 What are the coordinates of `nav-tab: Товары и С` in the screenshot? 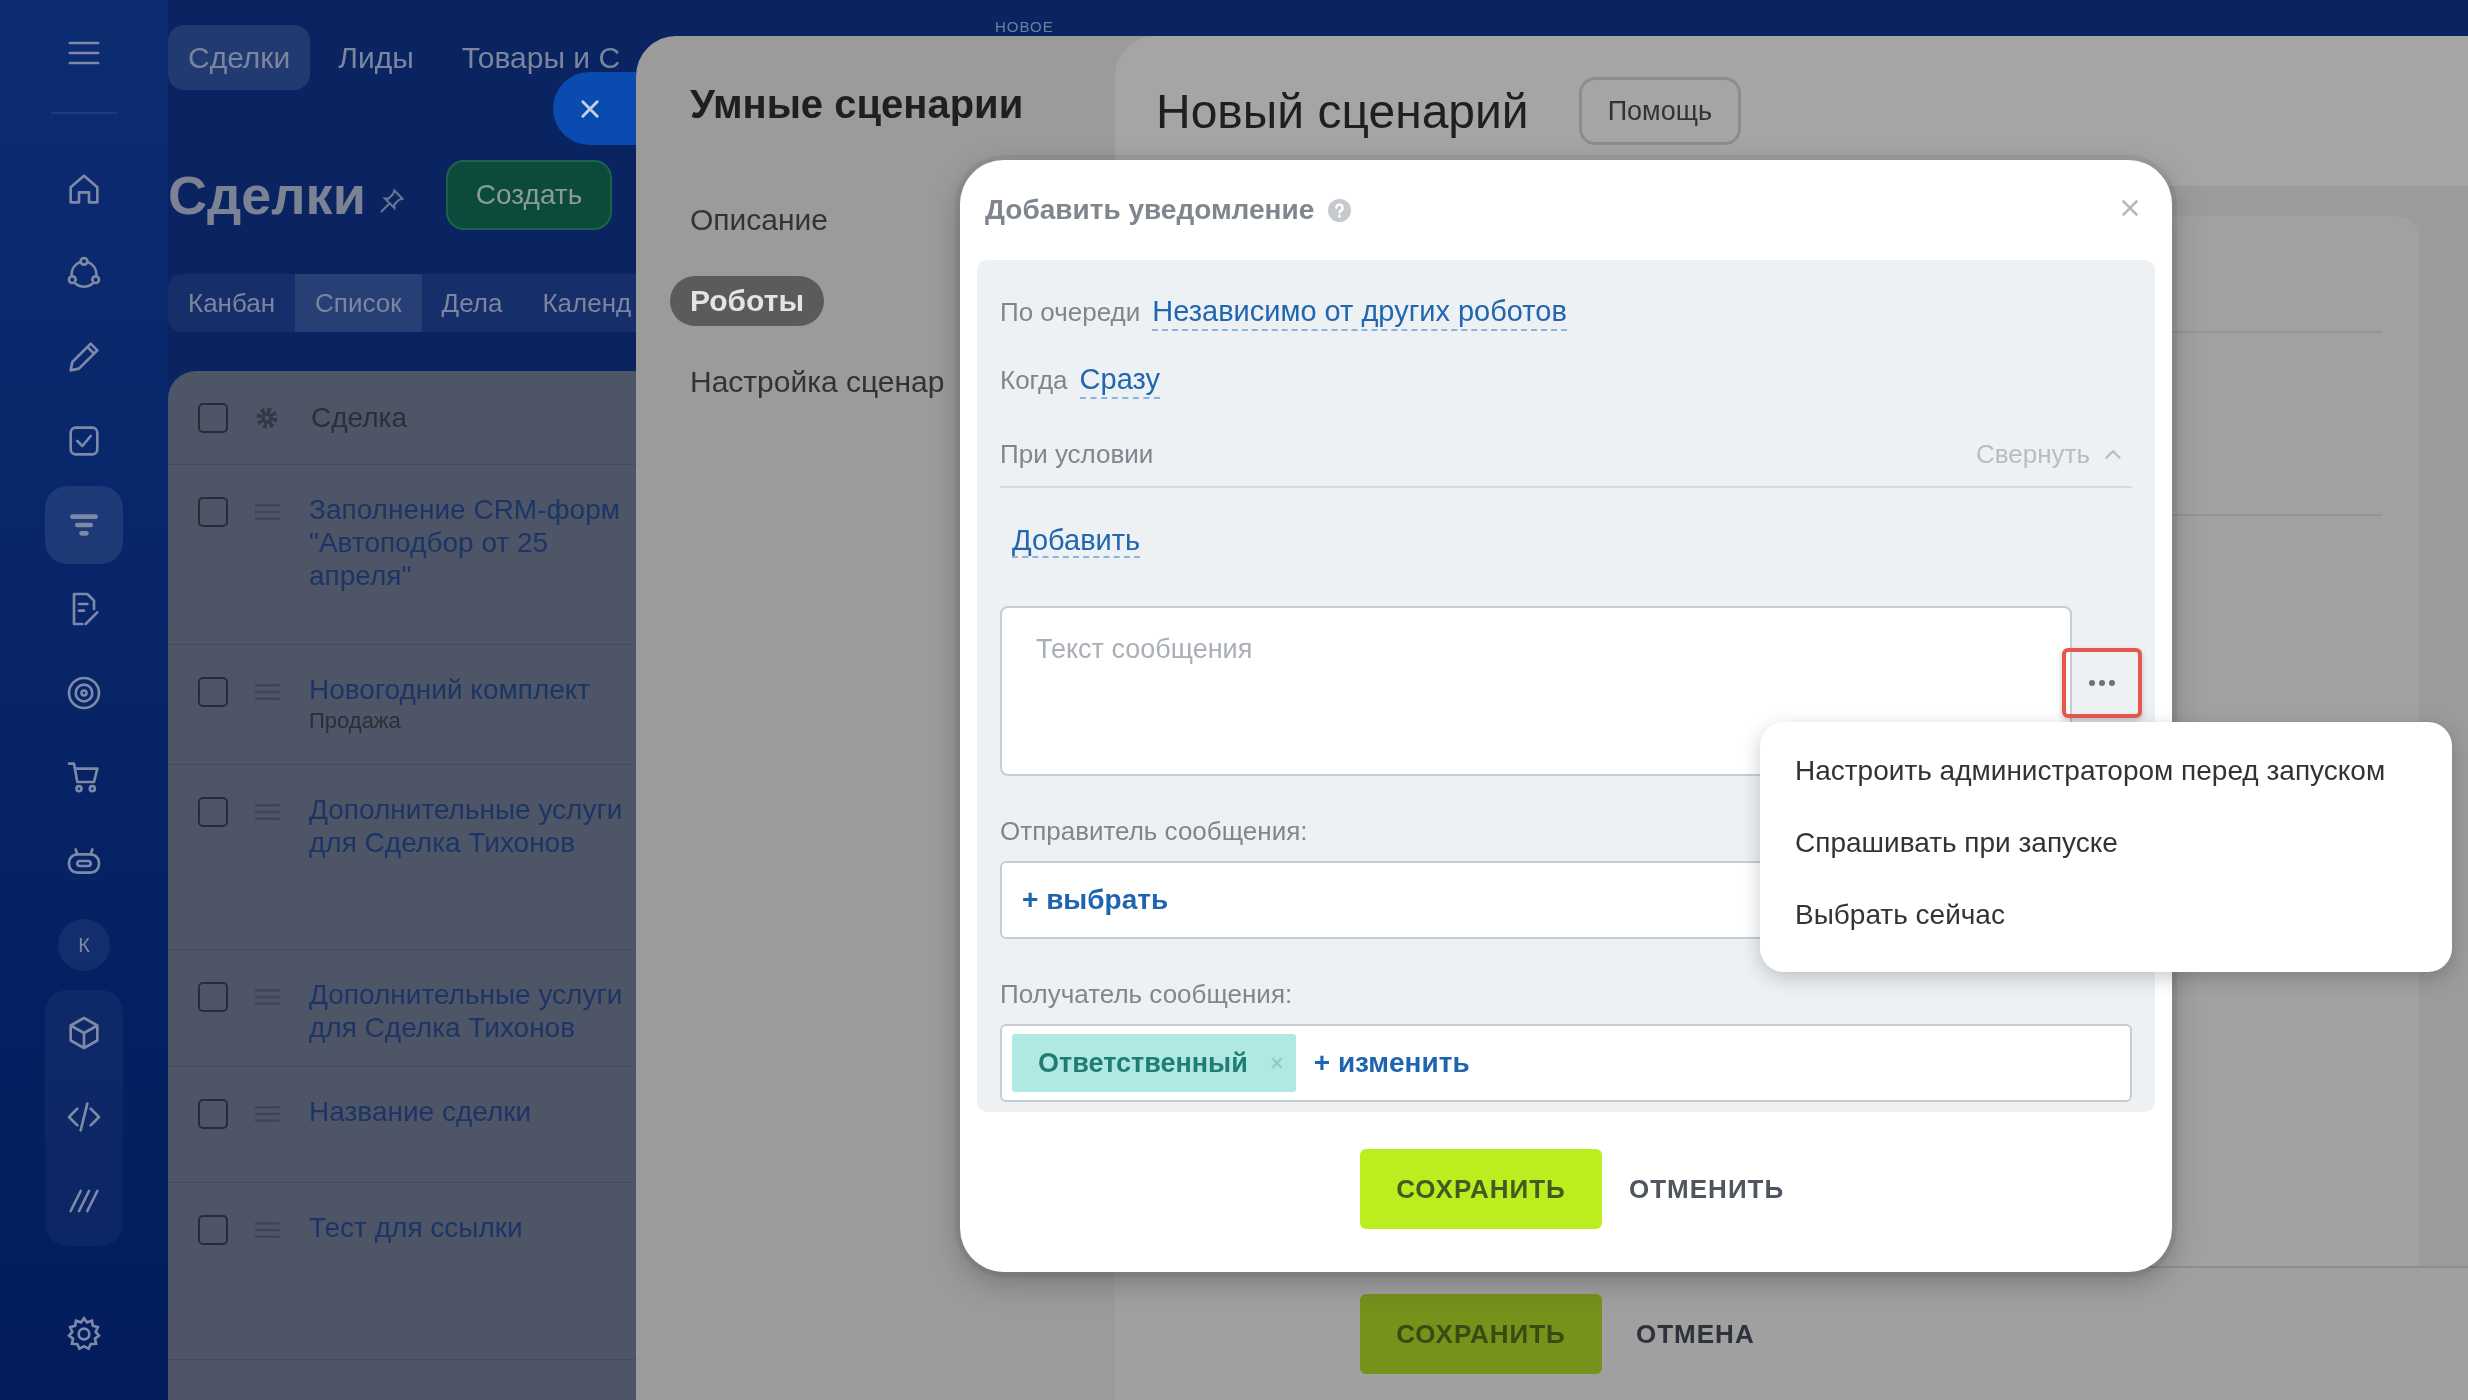 It's located at (538, 57).